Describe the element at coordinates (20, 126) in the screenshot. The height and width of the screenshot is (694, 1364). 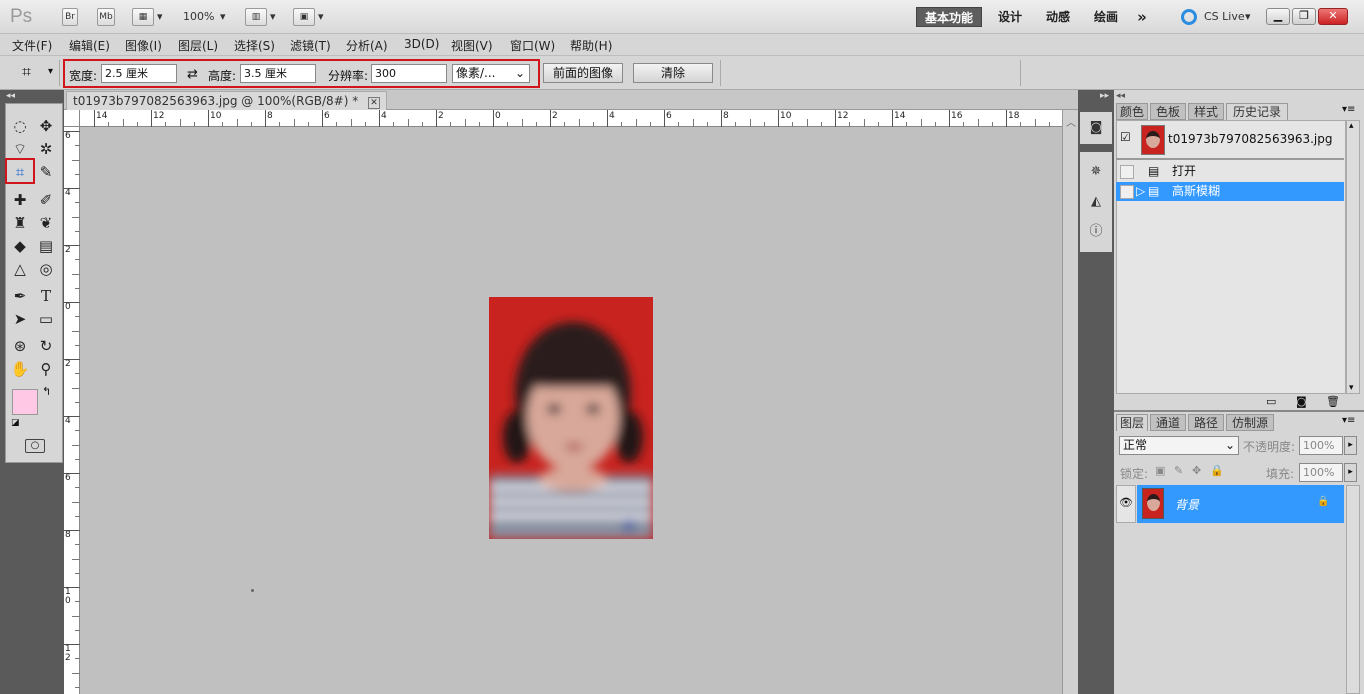
I see `marquee-tool-icon: ◌` at that location.